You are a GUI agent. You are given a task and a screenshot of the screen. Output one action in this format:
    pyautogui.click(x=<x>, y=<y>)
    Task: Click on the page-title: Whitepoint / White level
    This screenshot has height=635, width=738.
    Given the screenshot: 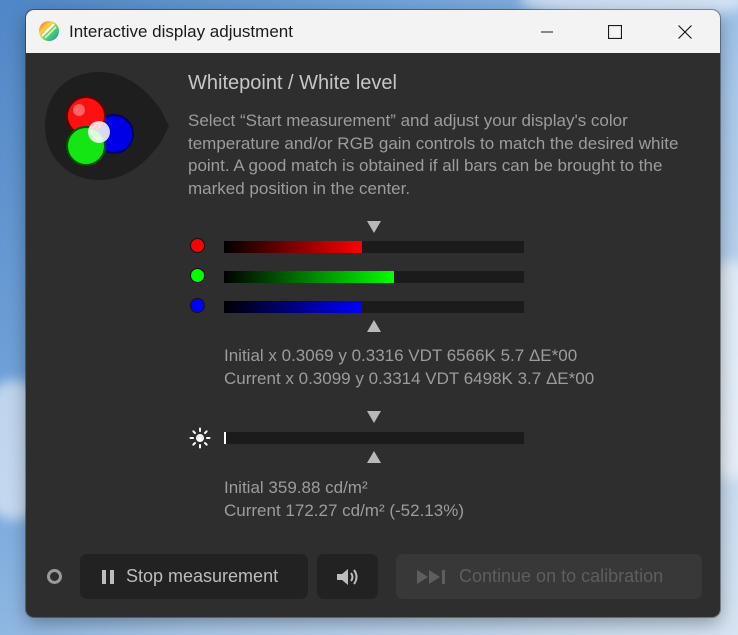 What is the action you would take?
    pyautogui.click(x=292, y=83)
    